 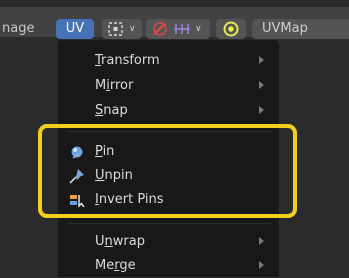 I want to click on sync-icon, so click(x=160, y=29).